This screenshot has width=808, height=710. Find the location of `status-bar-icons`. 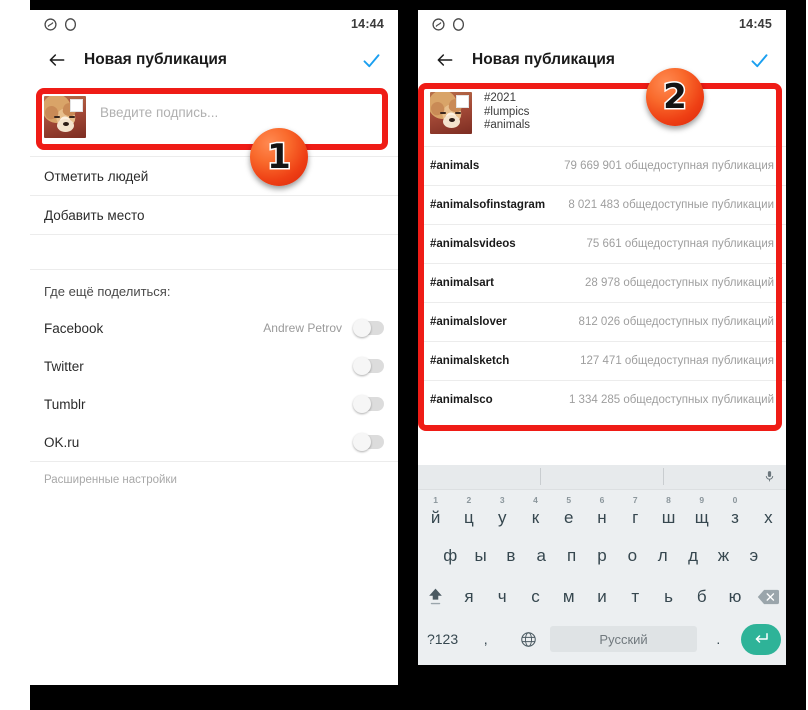

status-bar-icons is located at coordinates (448, 24).